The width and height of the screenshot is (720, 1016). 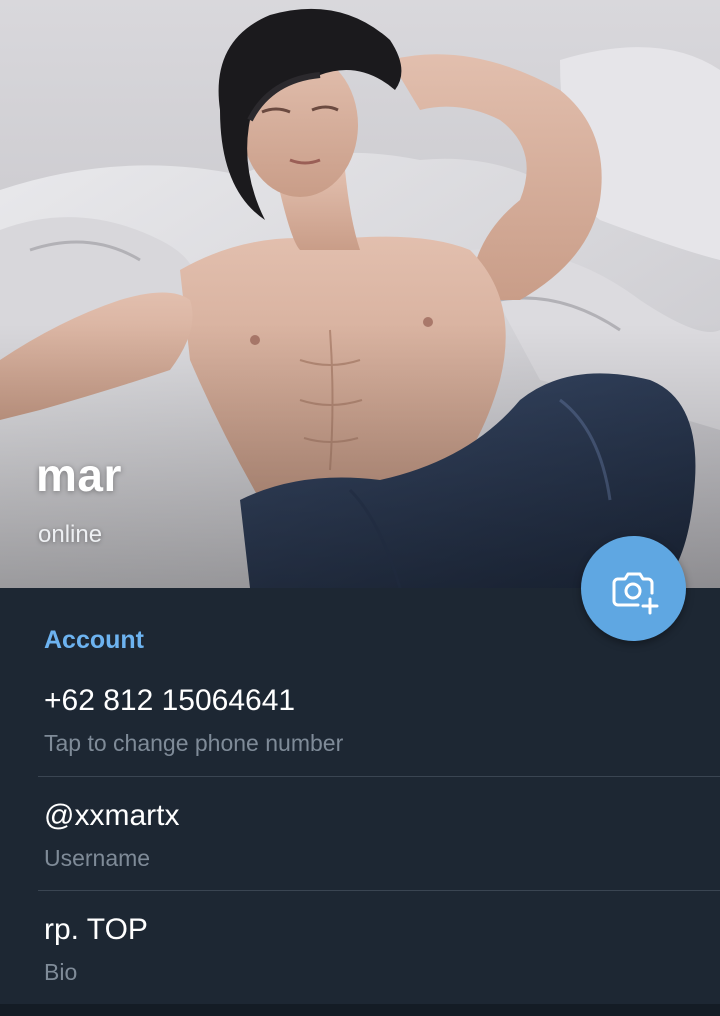 I want to click on username-value: @xxmartx, so click(x=112, y=815).